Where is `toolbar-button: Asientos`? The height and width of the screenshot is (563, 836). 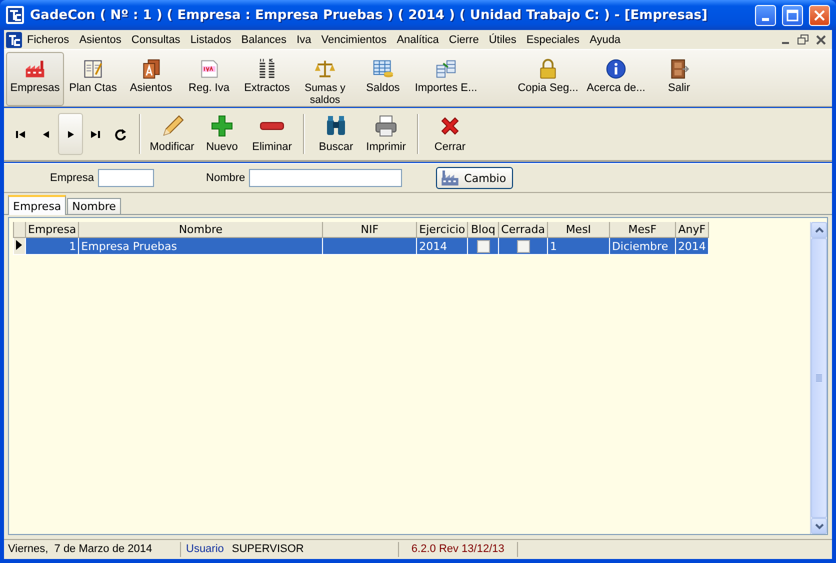 toolbar-button: Asientos is located at coordinates (151, 79).